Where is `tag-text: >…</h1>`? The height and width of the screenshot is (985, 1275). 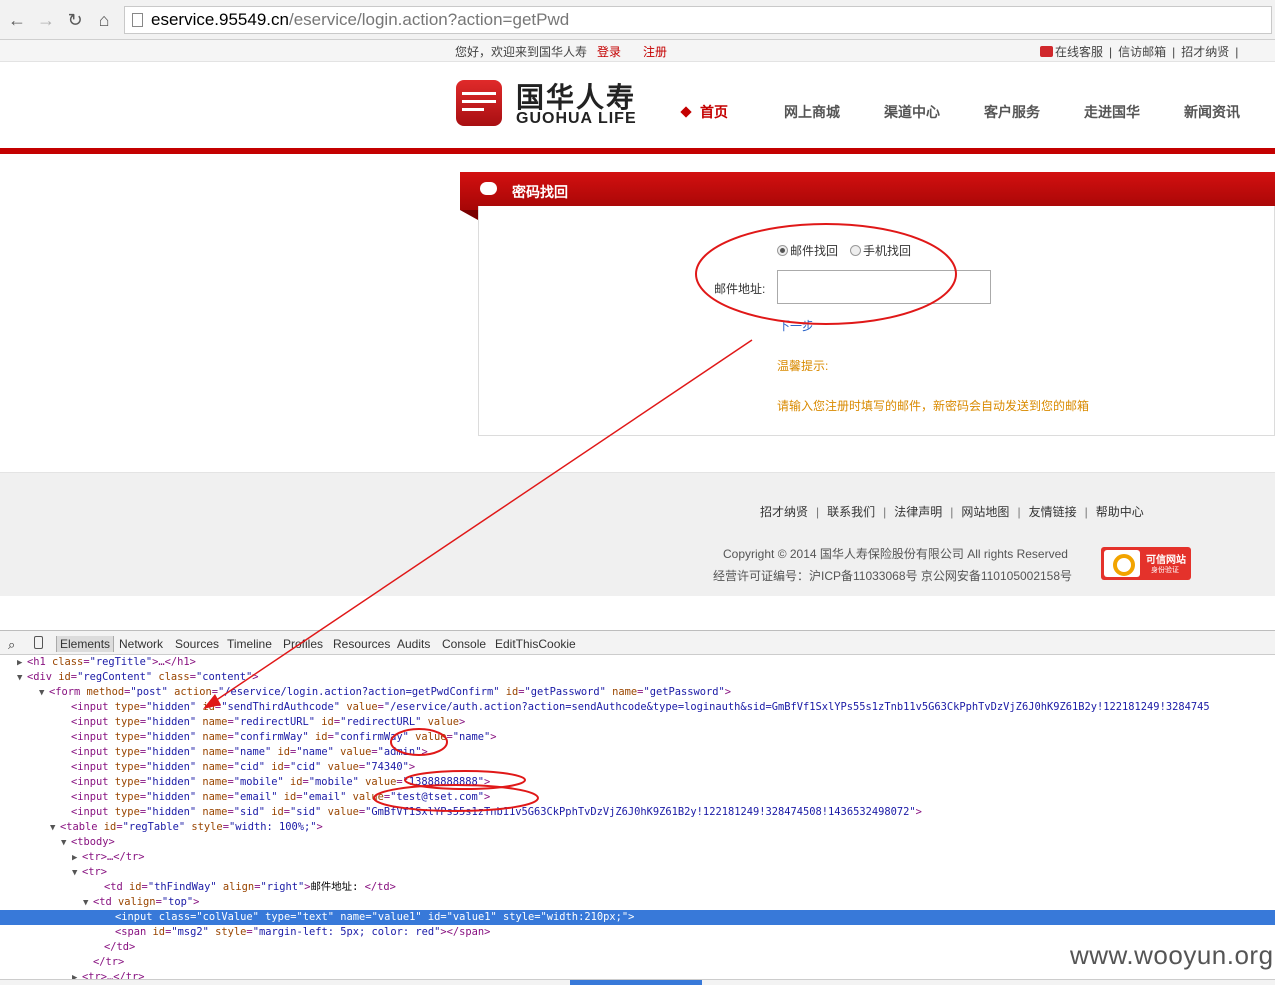
tag-text: >…</h1> is located at coordinates (174, 662).